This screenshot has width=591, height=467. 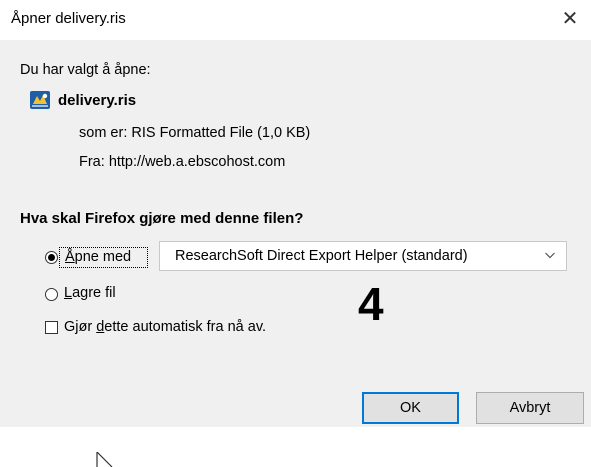 I want to click on save-file-label: Lagre fil, so click(x=90, y=293).